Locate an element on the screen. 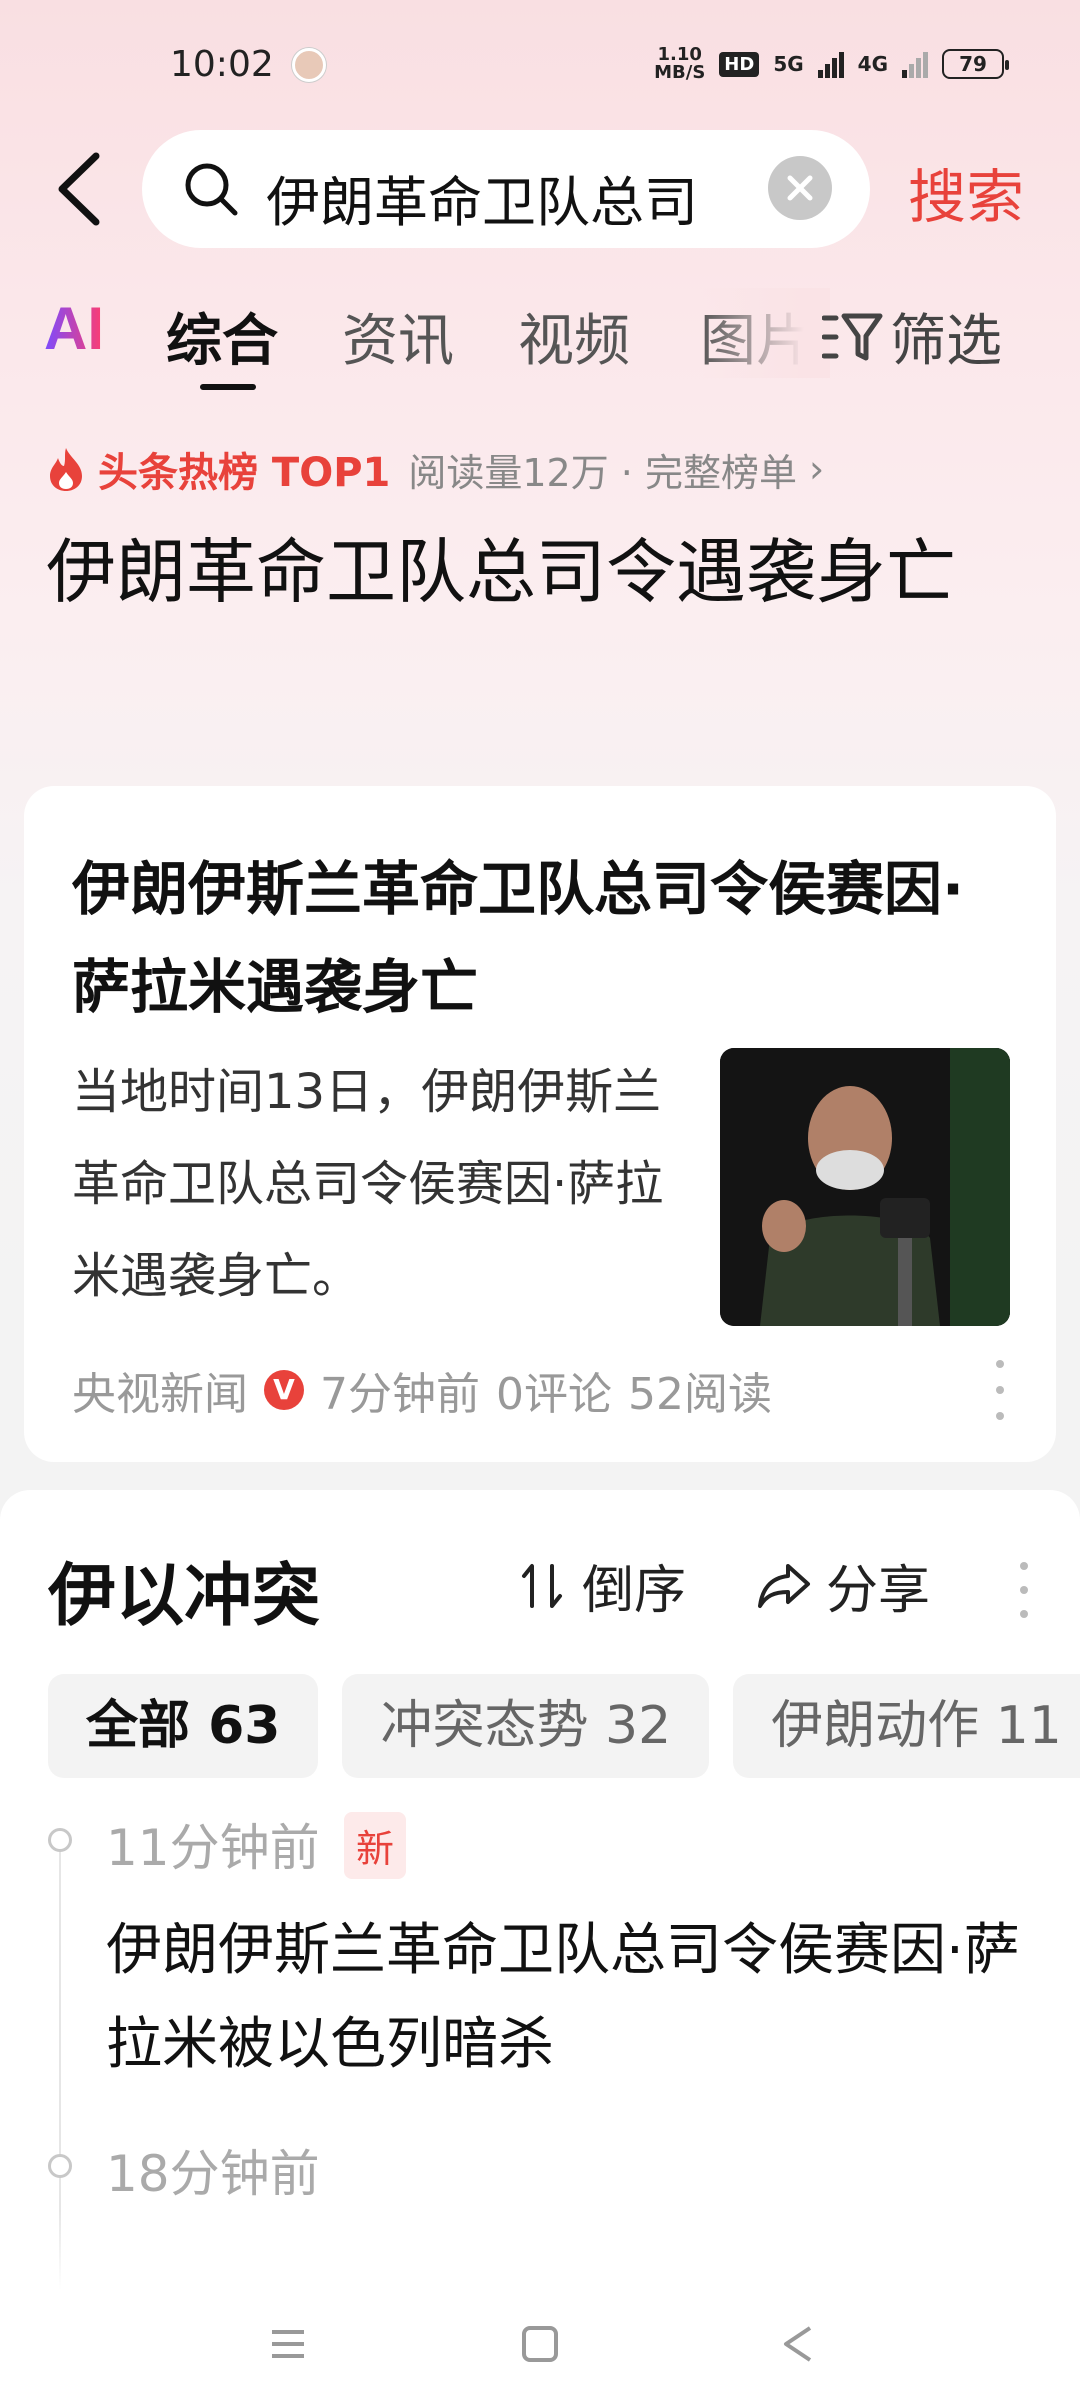 This screenshot has height=2400, width=1080. status-time: 10:02 is located at coordinates (222, 64).